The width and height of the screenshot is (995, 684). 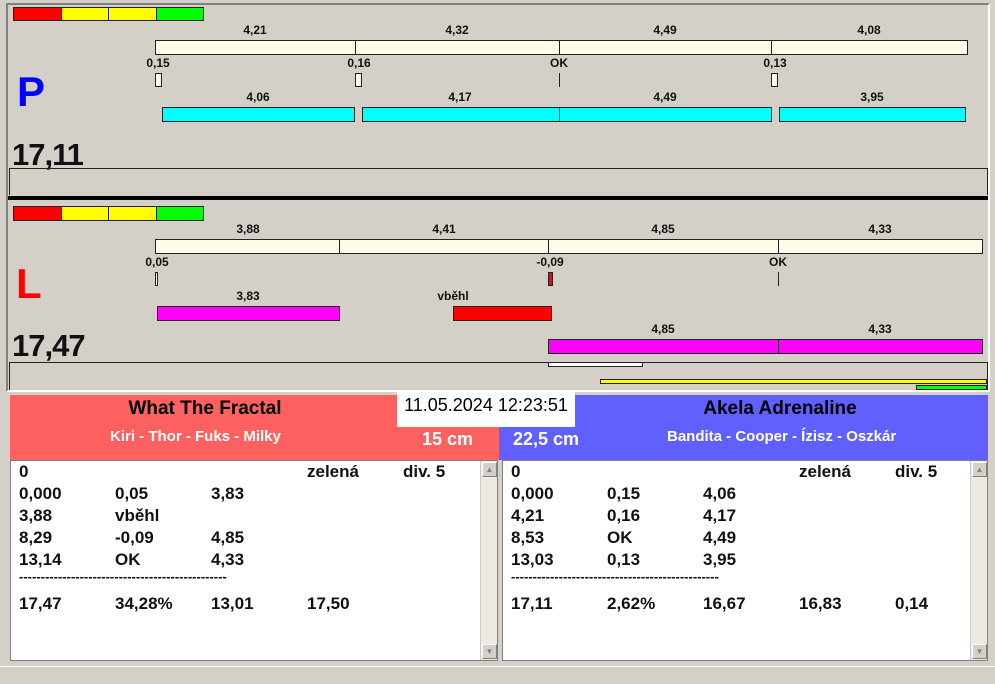 What do you see at coordinates (550, 262) in the screenshot?
I see `reaction-label: -0,09` at bounding box center [550, 262].